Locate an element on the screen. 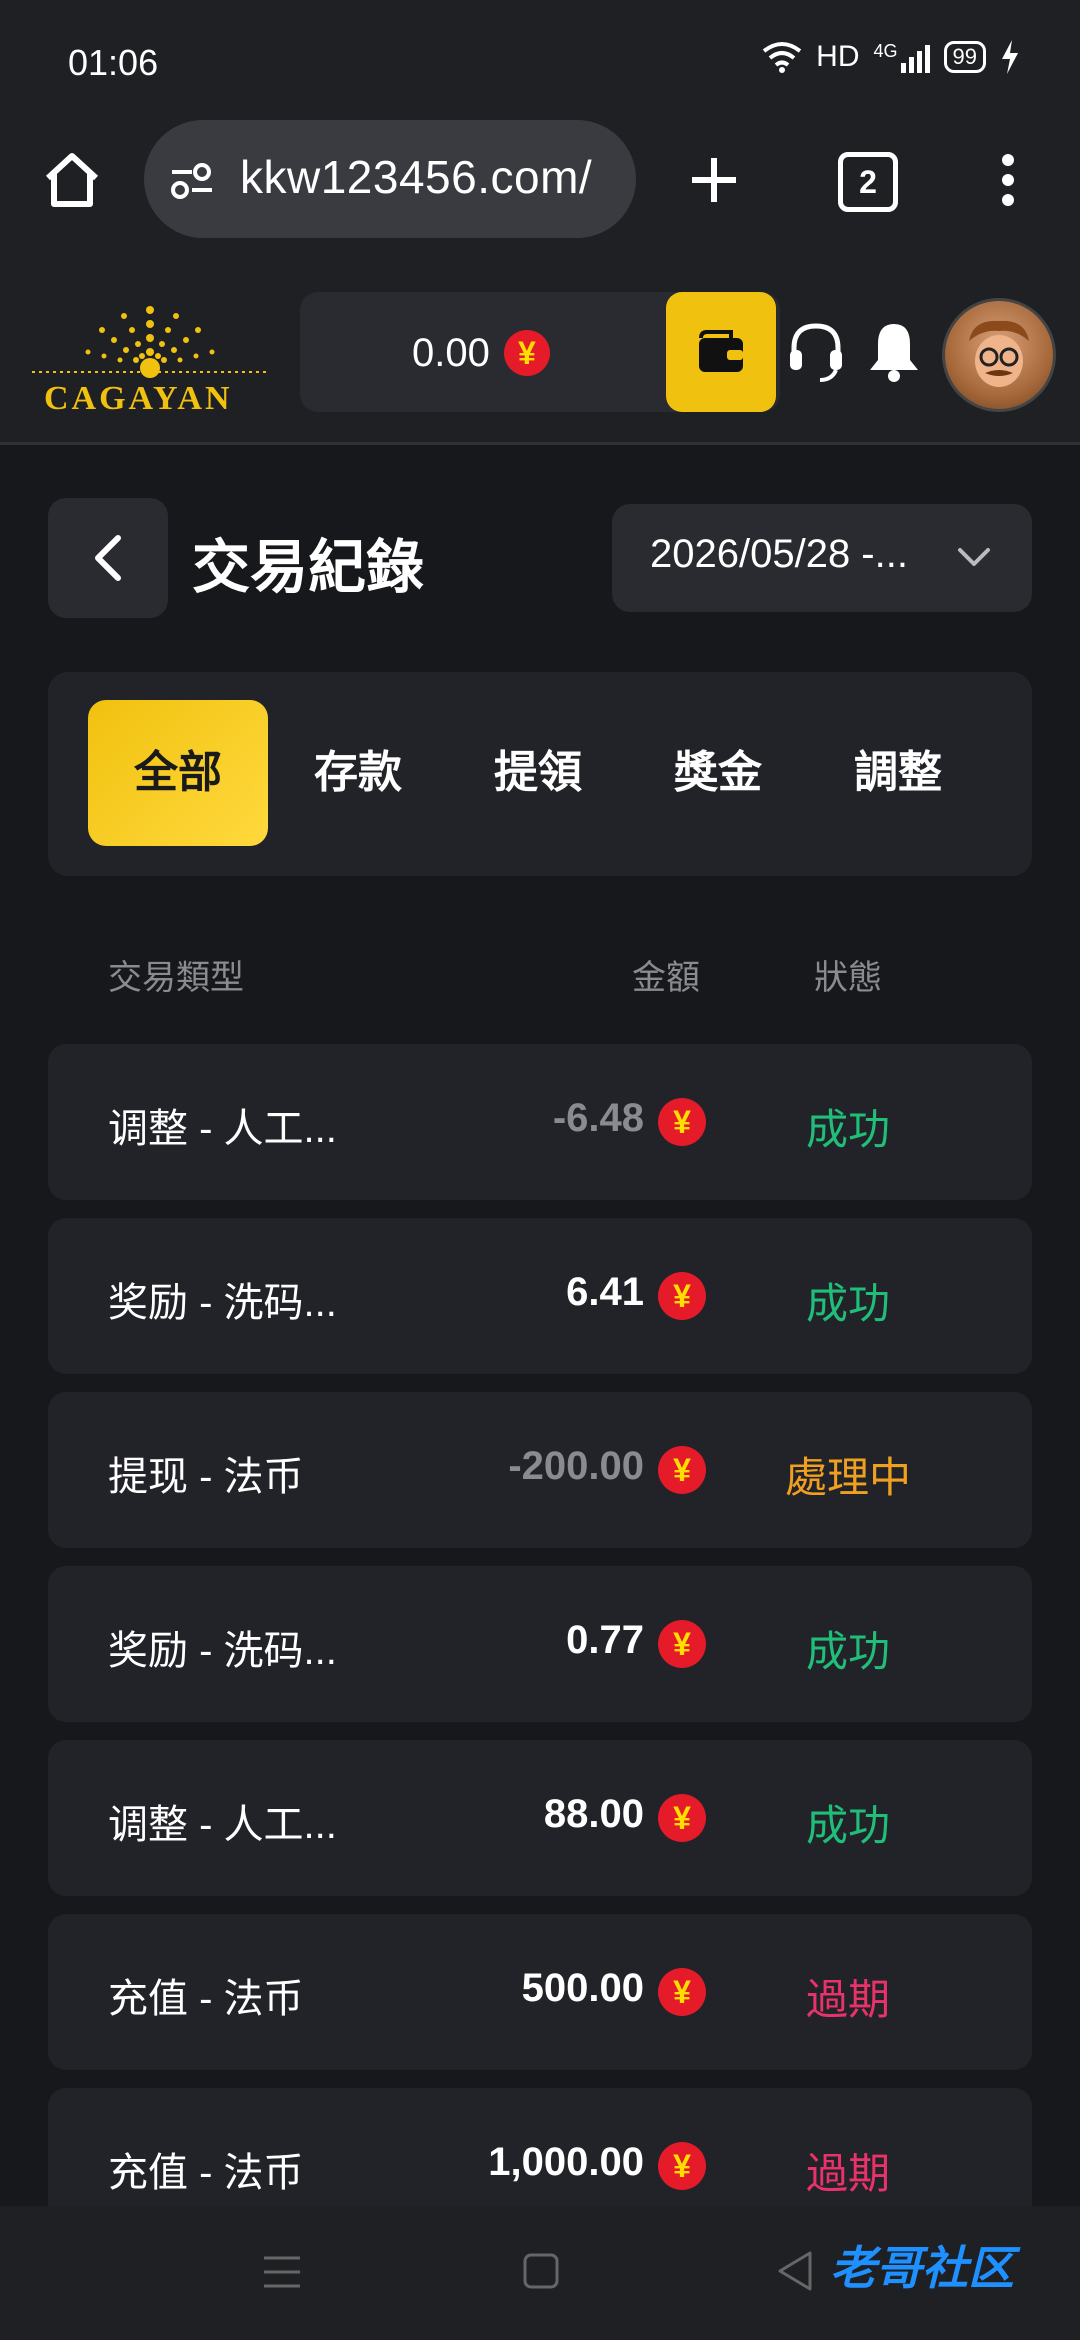  wallet-icon is located at coordinates (721, 351).